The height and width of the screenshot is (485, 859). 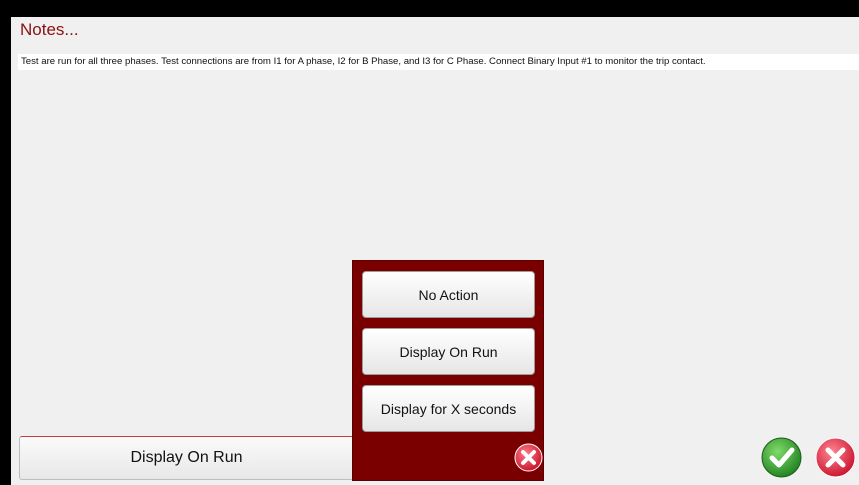 I want to click on dropdown-close-button, so click(x=528, y=457).